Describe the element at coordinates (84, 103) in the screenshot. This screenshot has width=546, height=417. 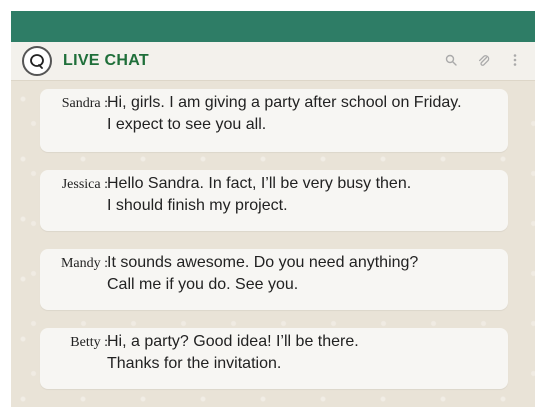
I see `speaker-name: Sandra :` at that location.